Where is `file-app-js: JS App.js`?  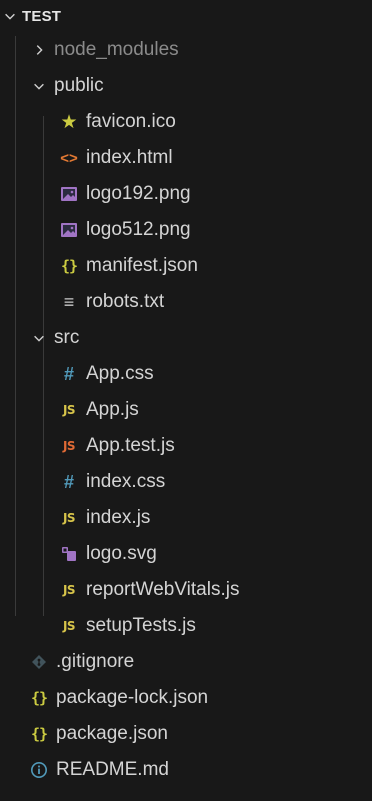 file-app-js: JS App.js is located at coordinates (186, 410).